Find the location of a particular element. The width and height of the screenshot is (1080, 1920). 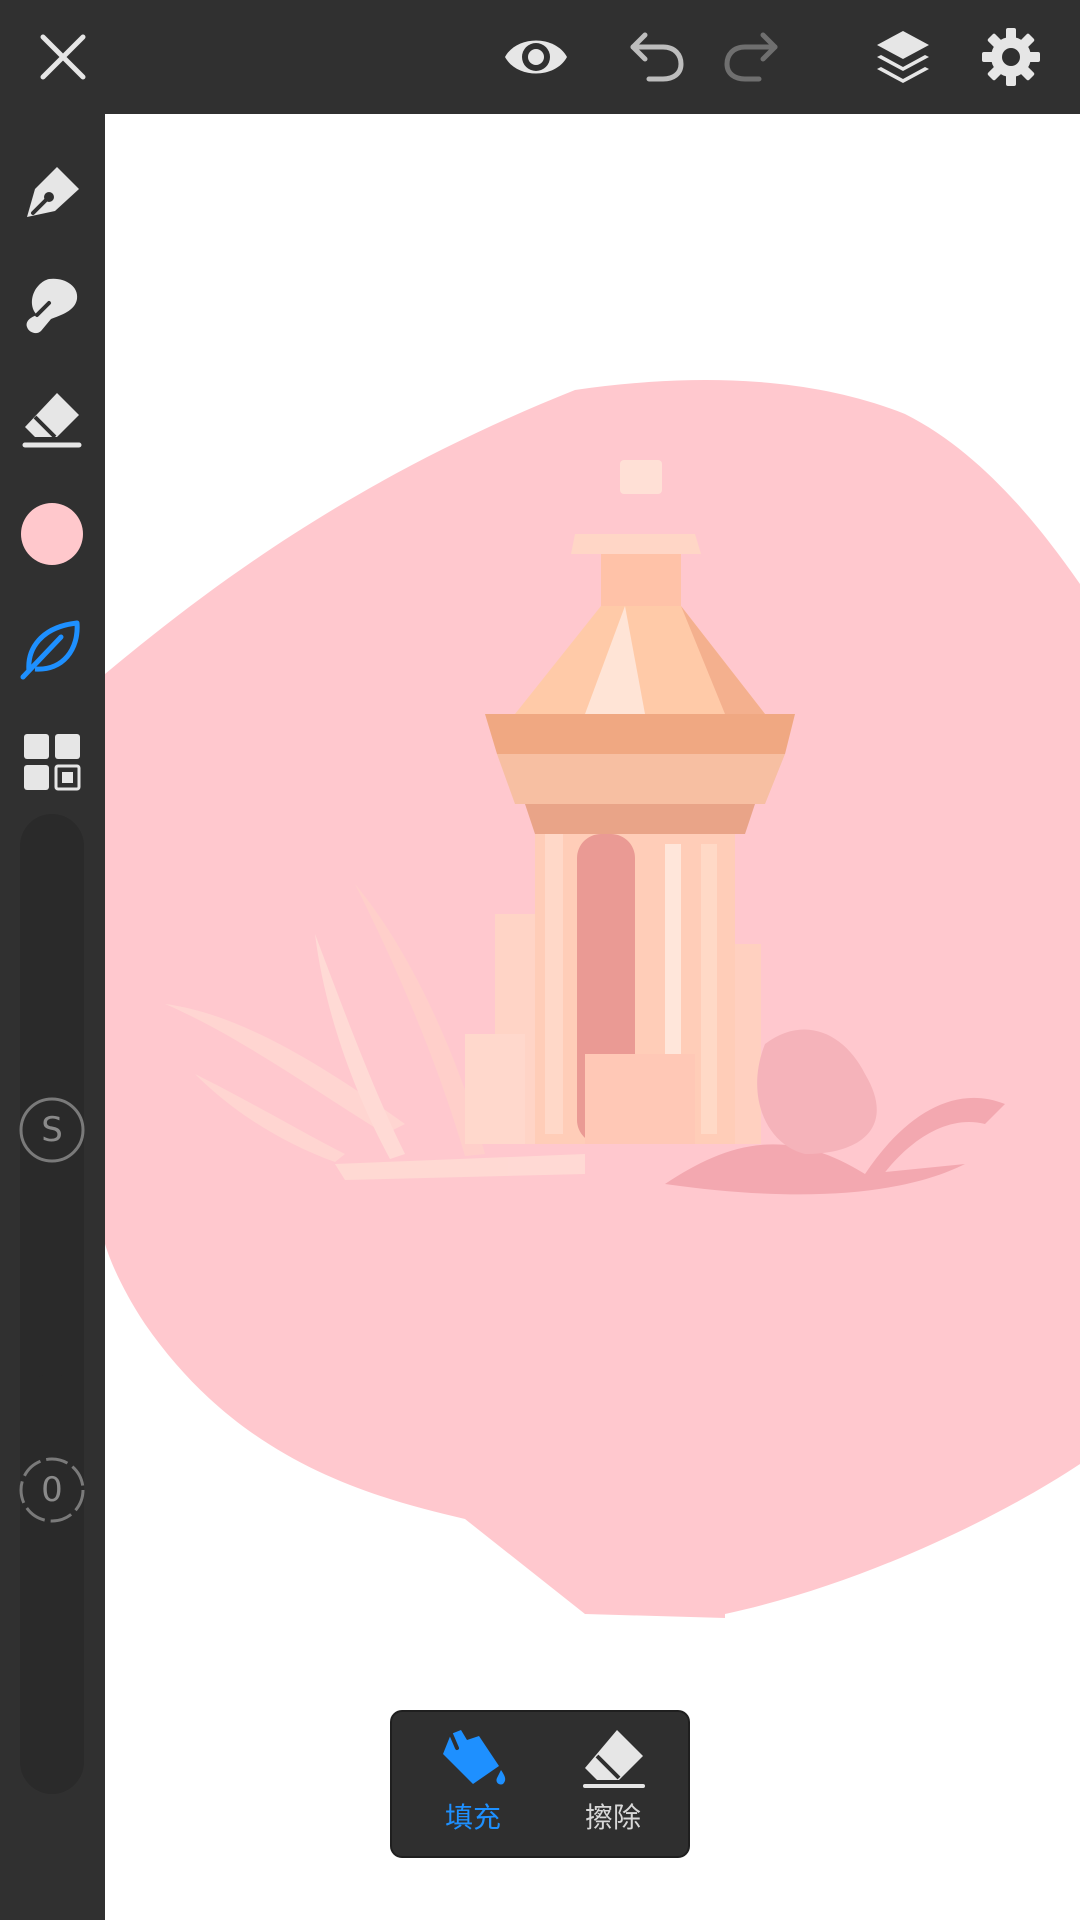

close-button is located at coordinates (63, 57).